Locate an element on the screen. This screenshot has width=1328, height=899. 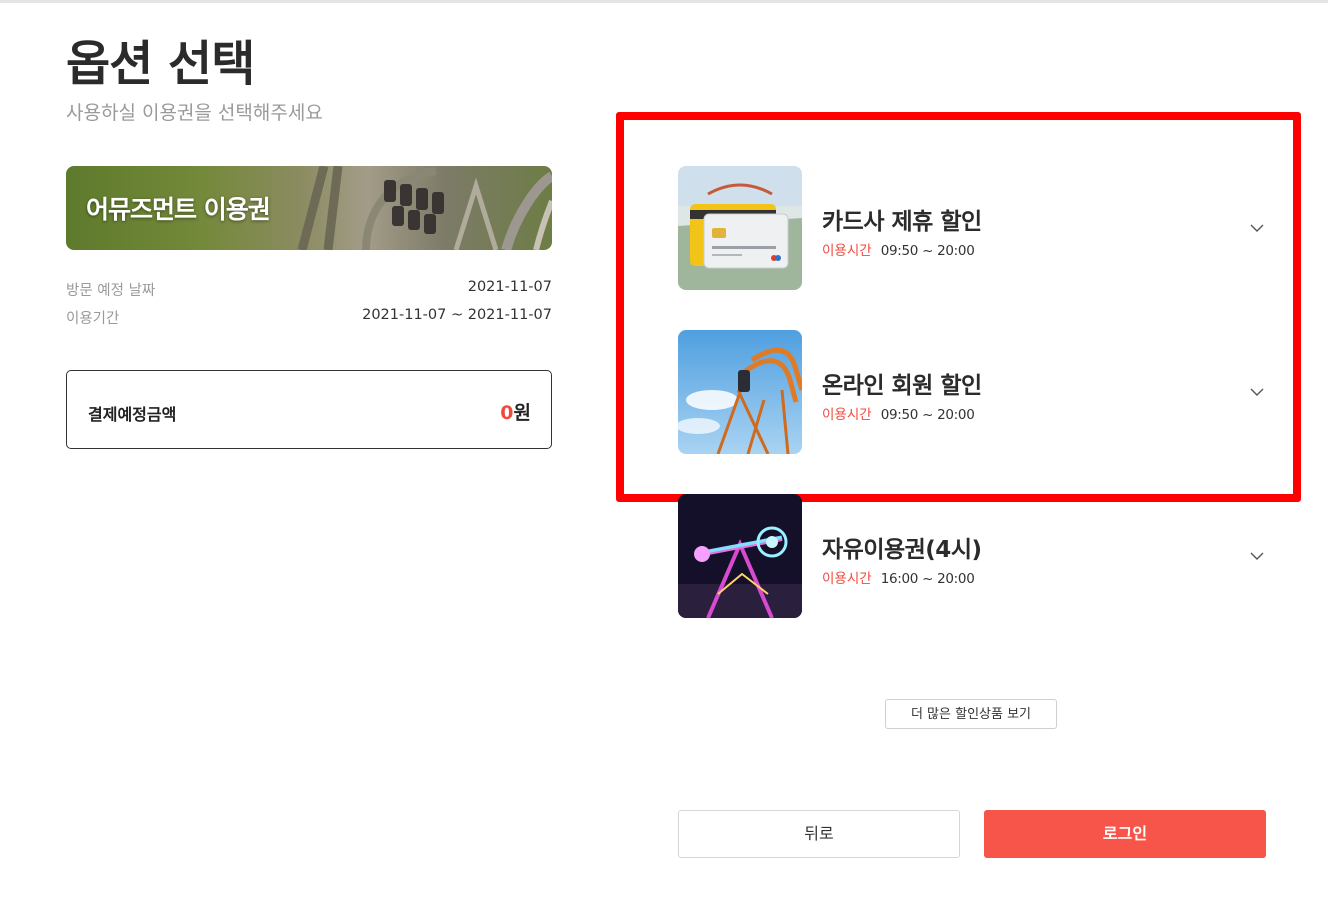
payment-summary-box: 결제예정금액 0원 is located at coordinates (309, 409).